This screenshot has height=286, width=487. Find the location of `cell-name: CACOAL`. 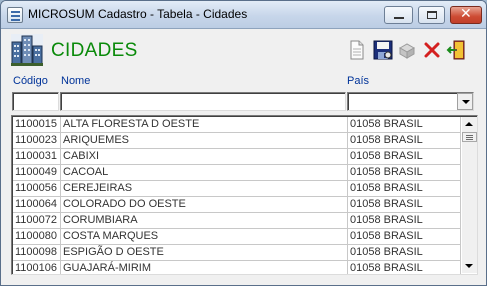

cell-name: CACOAL is located at coordinates (204, 173).